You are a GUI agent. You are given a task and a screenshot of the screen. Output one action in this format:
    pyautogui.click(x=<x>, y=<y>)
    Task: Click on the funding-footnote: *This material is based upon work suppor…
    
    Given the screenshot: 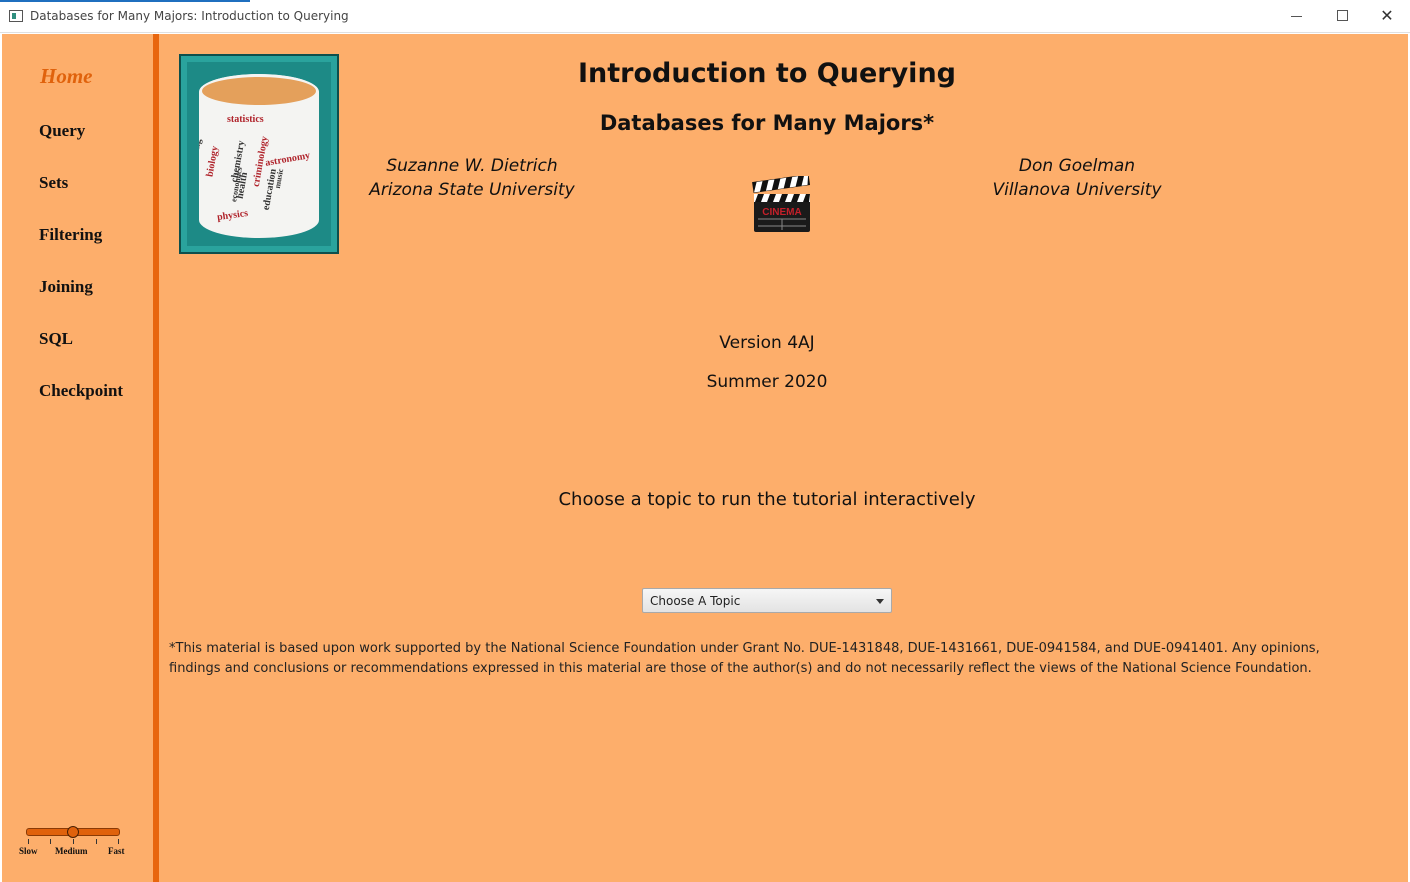 What is the action you would take?
    pyautogui.click(x=744, y=658)
    